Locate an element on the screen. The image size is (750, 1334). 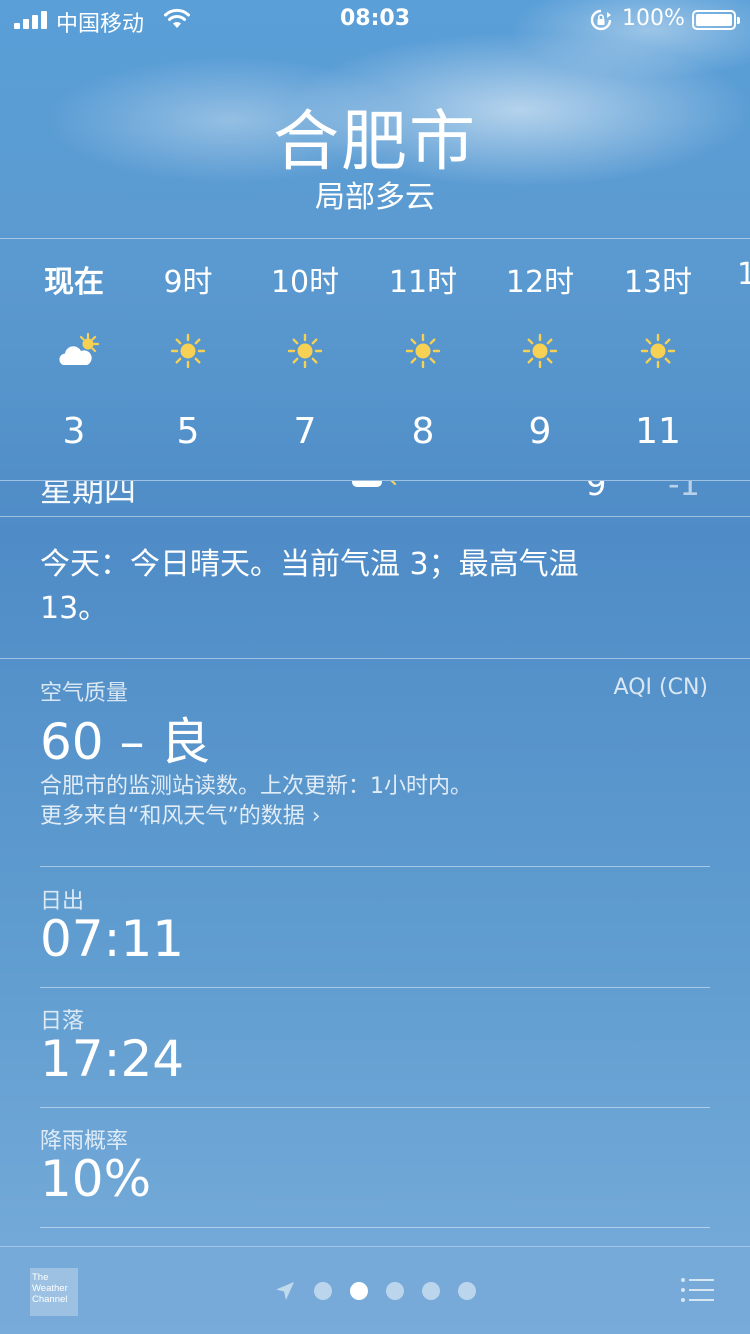
battery-percent: 100% is located at coordinates (653, 18).